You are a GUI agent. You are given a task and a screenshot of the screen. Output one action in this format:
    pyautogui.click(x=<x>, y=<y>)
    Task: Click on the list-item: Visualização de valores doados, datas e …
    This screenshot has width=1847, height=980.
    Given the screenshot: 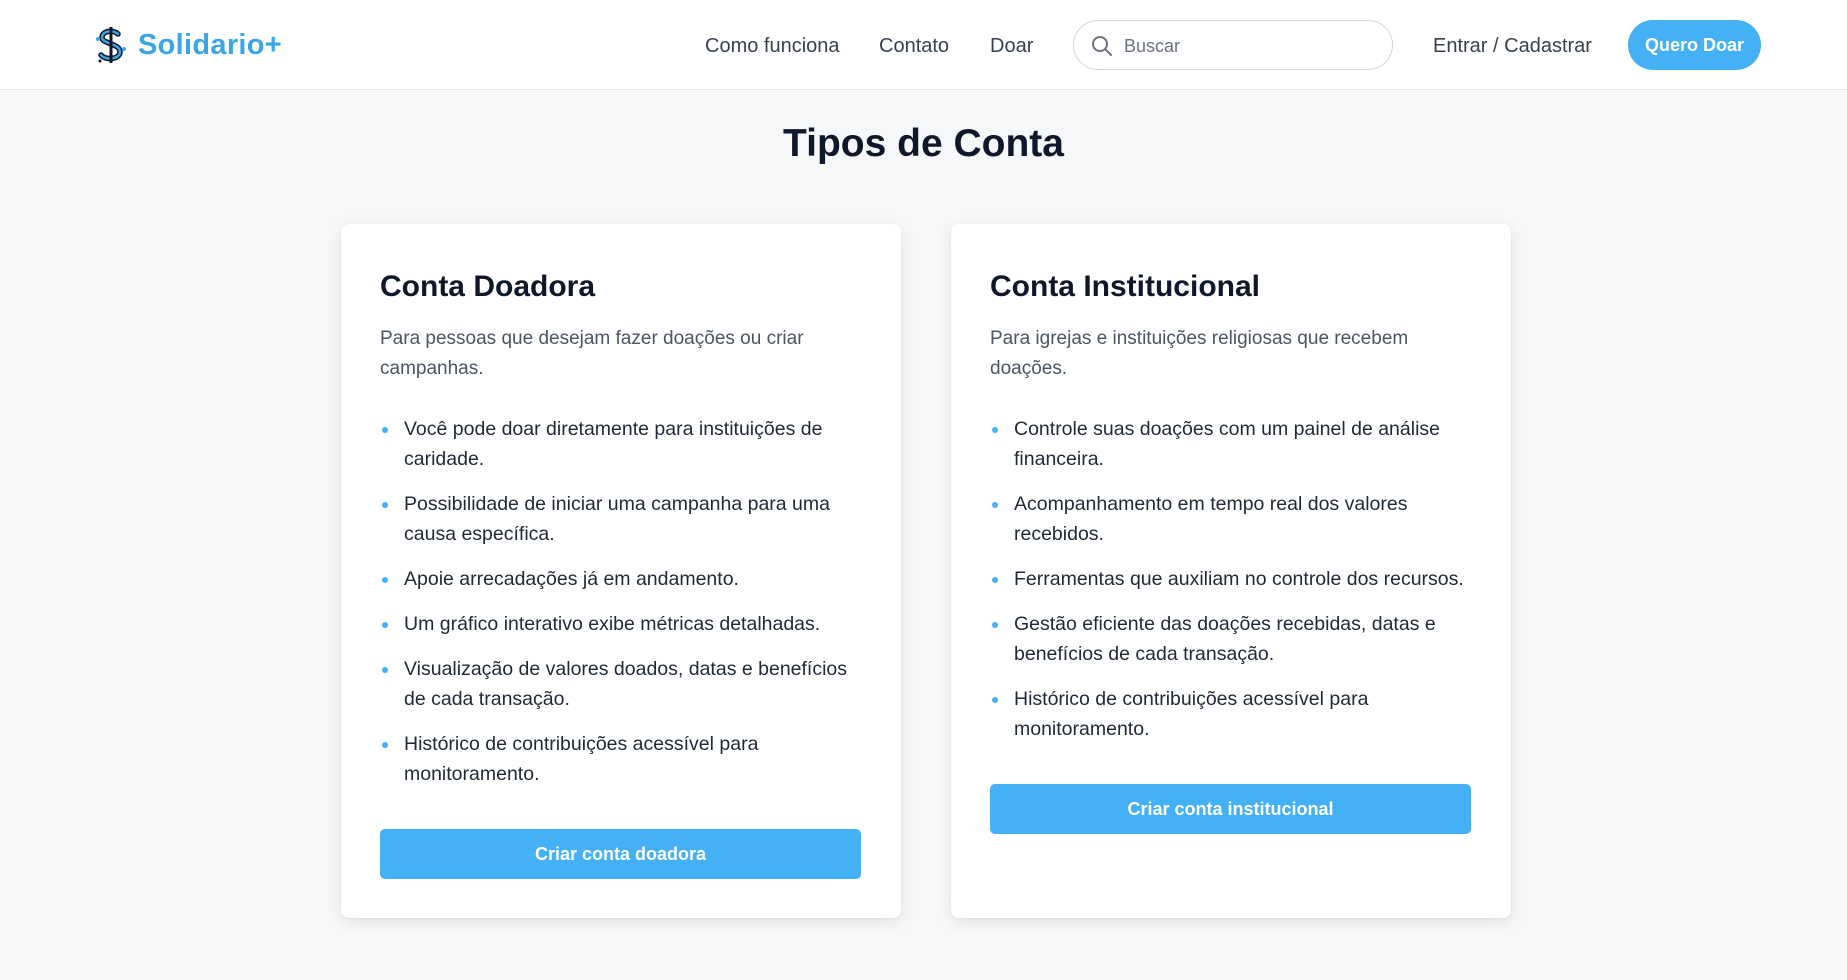 What is the action you would take?
    pyautogui.click(x=625, y=684)
    